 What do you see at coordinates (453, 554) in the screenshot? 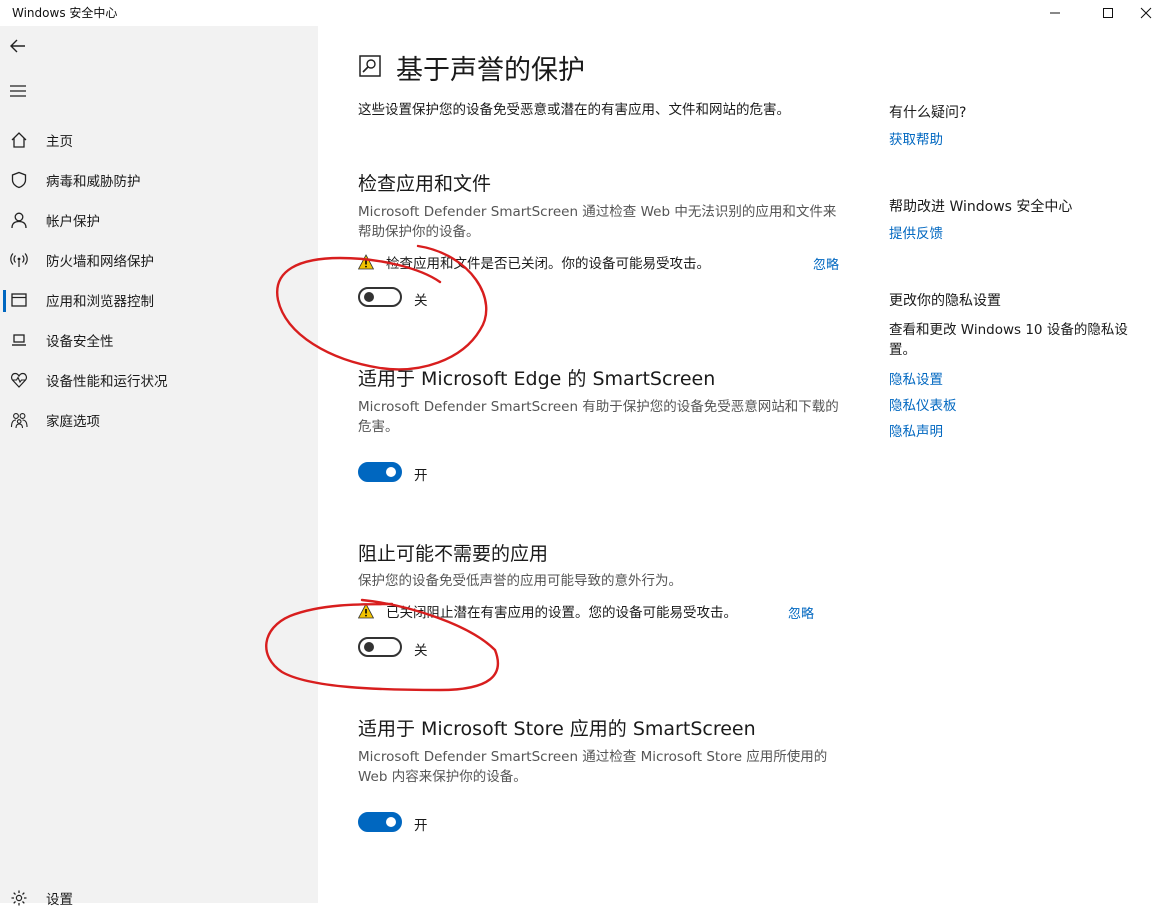
I see `section-title: 阻止可能不需要的应用` at bounding box center [453, 554].